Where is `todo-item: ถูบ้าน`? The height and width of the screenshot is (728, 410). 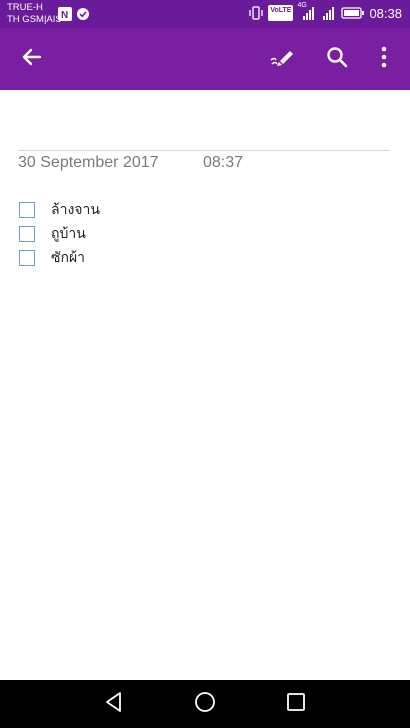
todo-item: ถูบ้าน is located at coordinates (59, 234).